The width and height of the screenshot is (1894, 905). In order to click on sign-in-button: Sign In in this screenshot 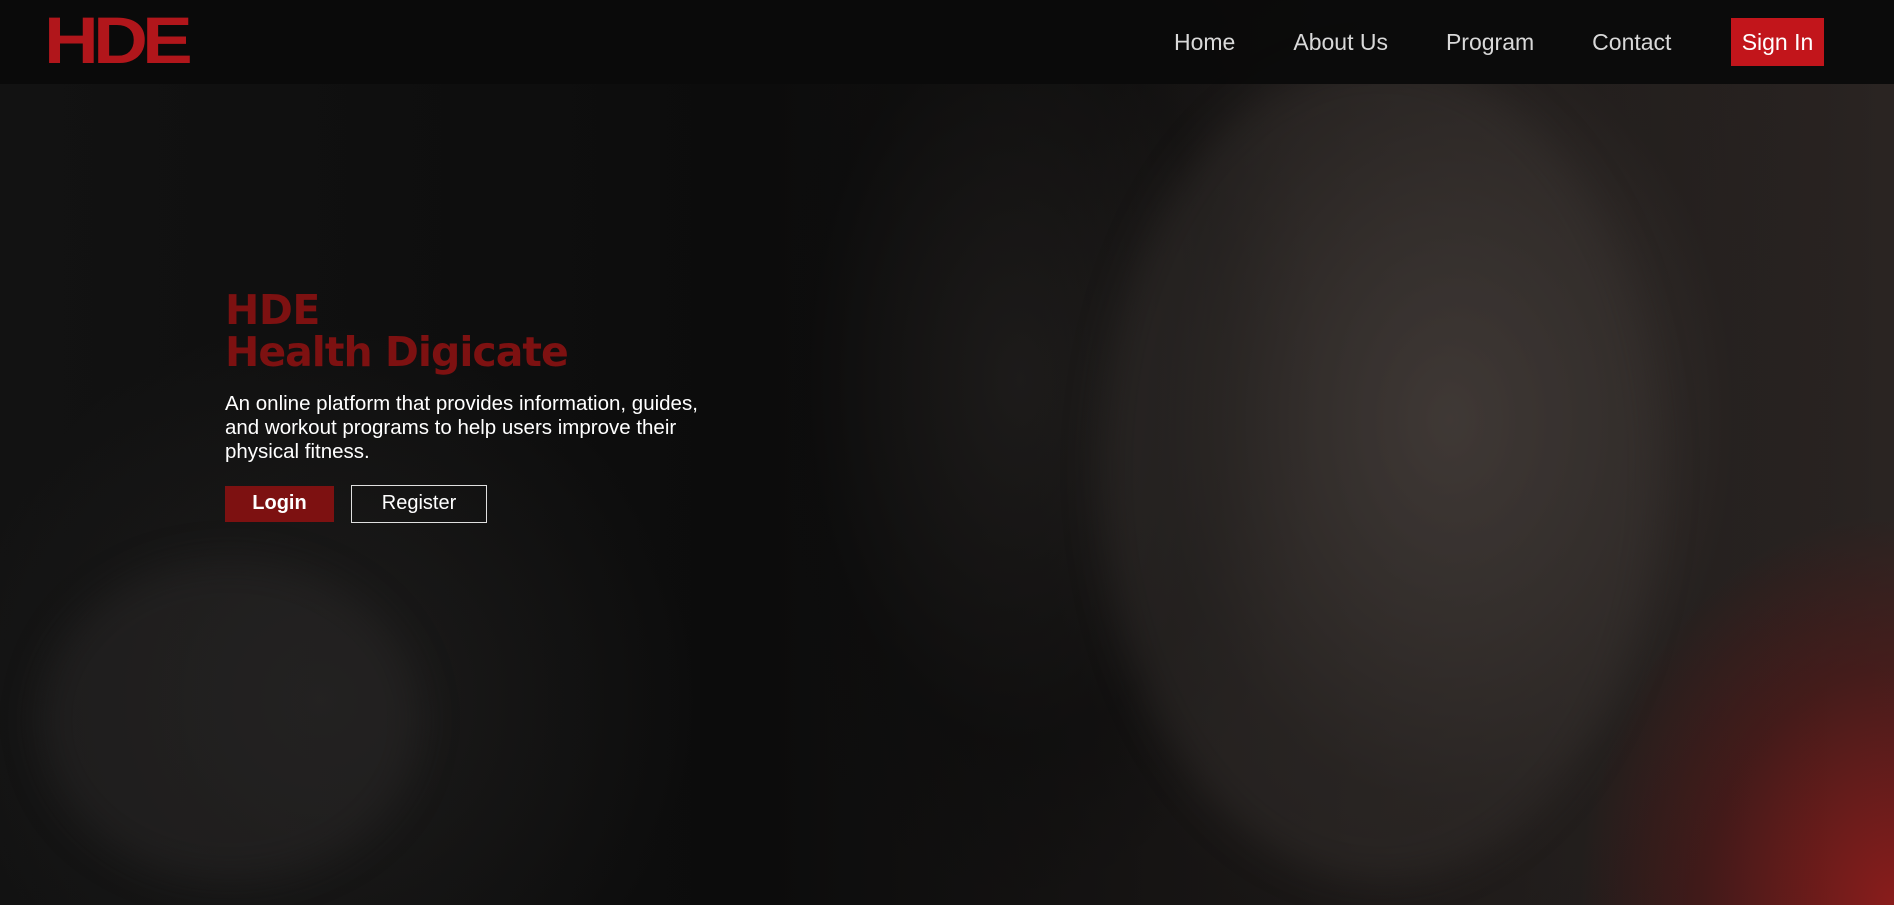, I will do `click(1777, 42)`.